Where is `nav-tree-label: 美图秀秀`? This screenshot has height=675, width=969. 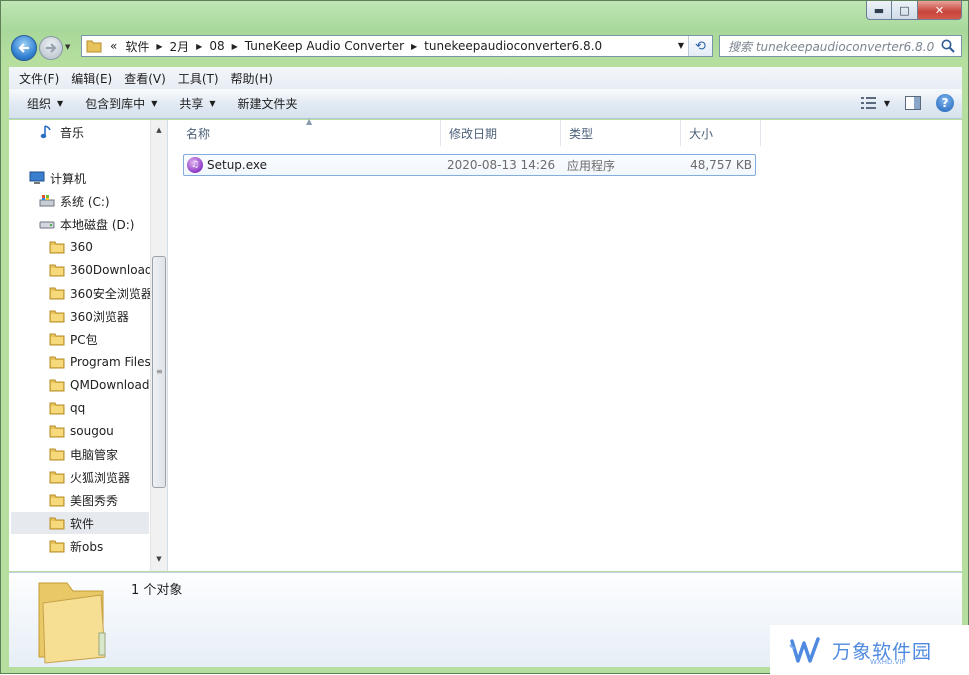 nav-tree-label: 美图秀秀 is located at coordinates (94, 500).